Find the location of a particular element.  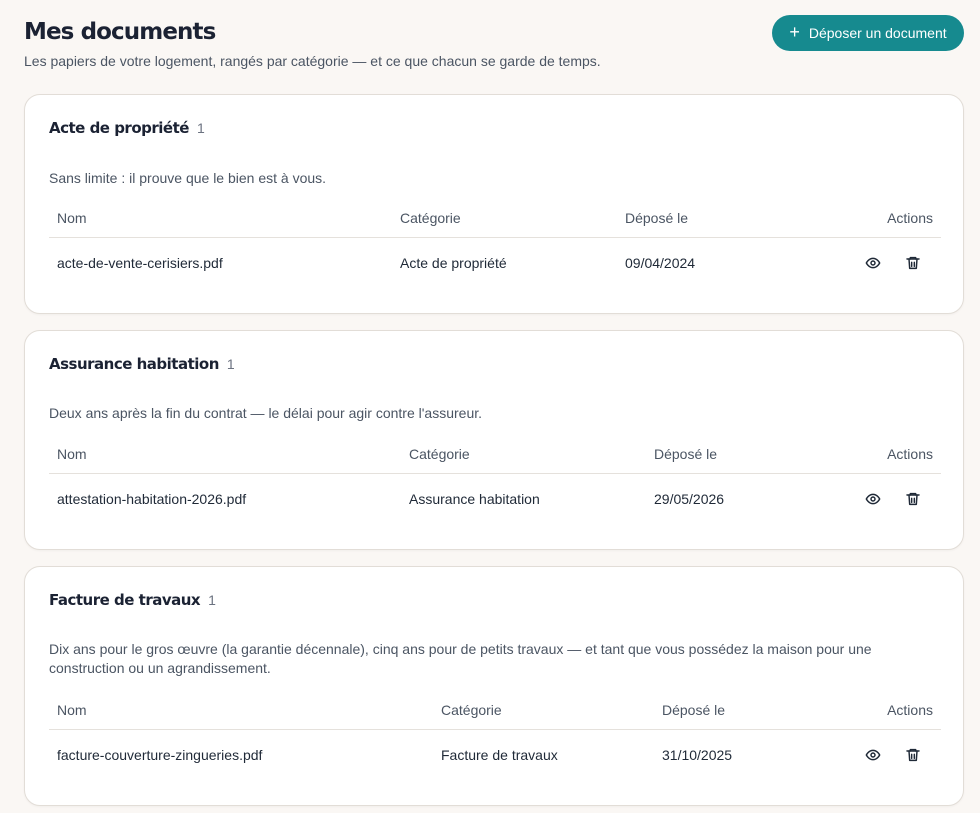

document-name: attestation-habitation-2026.pdf is located at coordinates (152, 499).